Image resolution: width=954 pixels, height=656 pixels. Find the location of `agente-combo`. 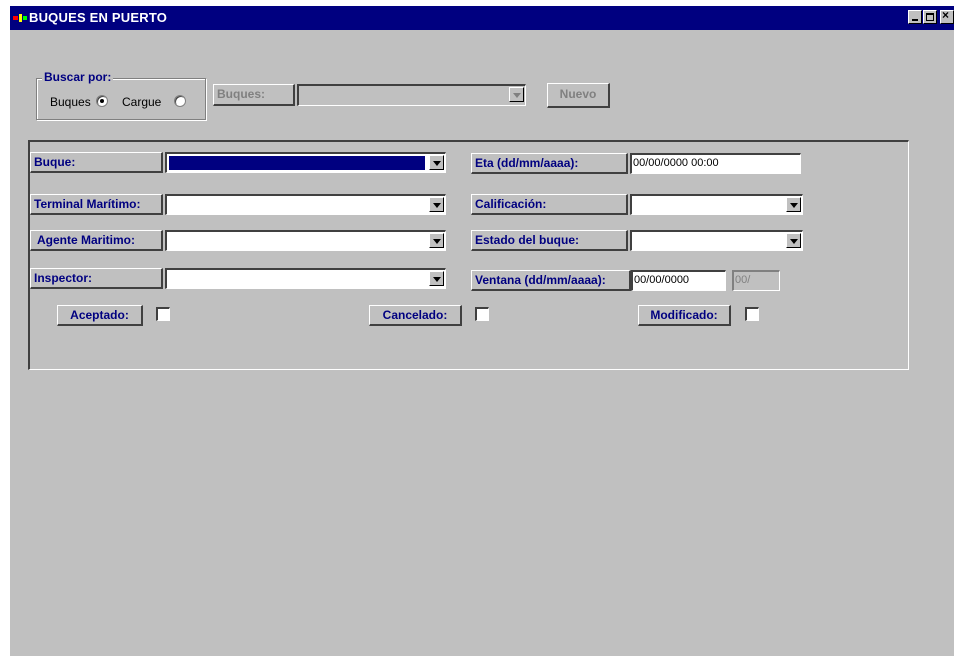

agente-combo is located at coordinates (305, 240).